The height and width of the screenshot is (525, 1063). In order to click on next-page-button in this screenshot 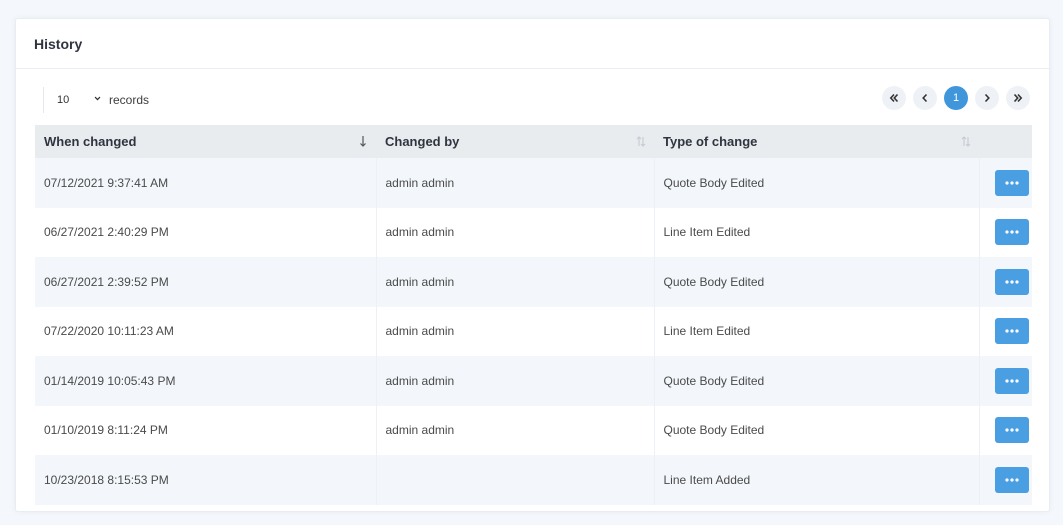, I will do `click(987, 98)`.